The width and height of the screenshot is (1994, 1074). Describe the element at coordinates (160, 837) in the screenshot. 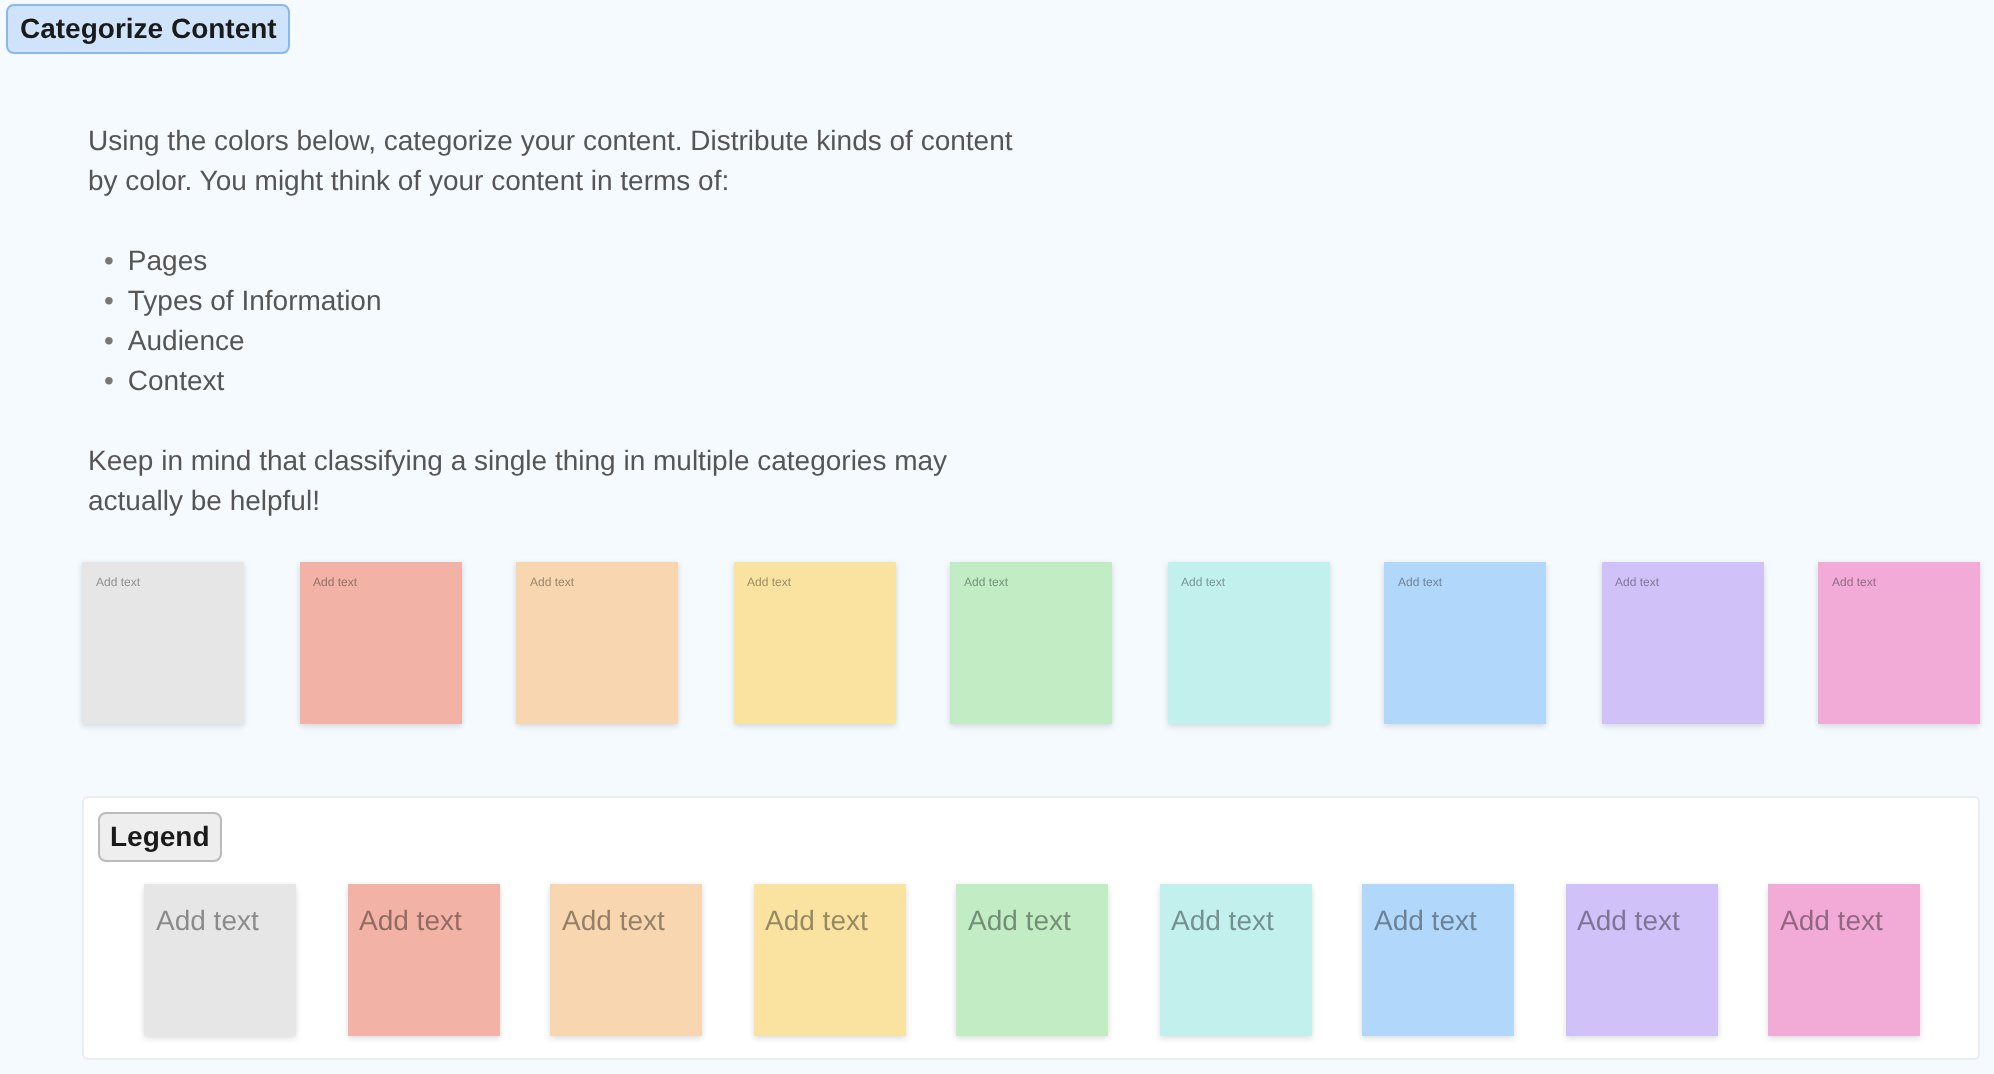

I see `legend-label: Legend` at that location.